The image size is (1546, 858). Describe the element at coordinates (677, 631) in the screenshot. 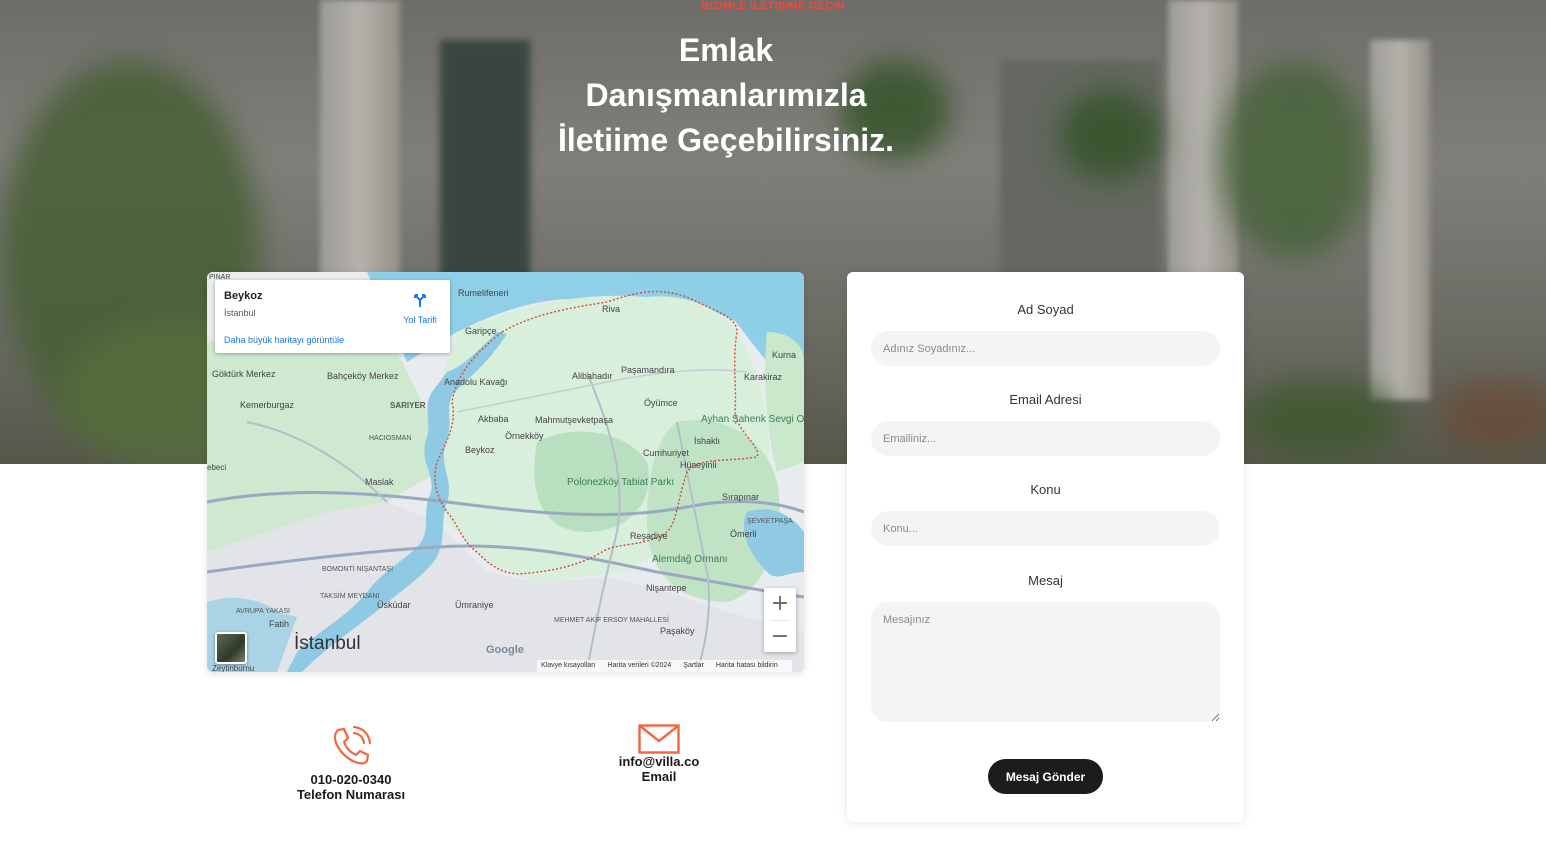

I see `map-label: Paşaköy` at that location.